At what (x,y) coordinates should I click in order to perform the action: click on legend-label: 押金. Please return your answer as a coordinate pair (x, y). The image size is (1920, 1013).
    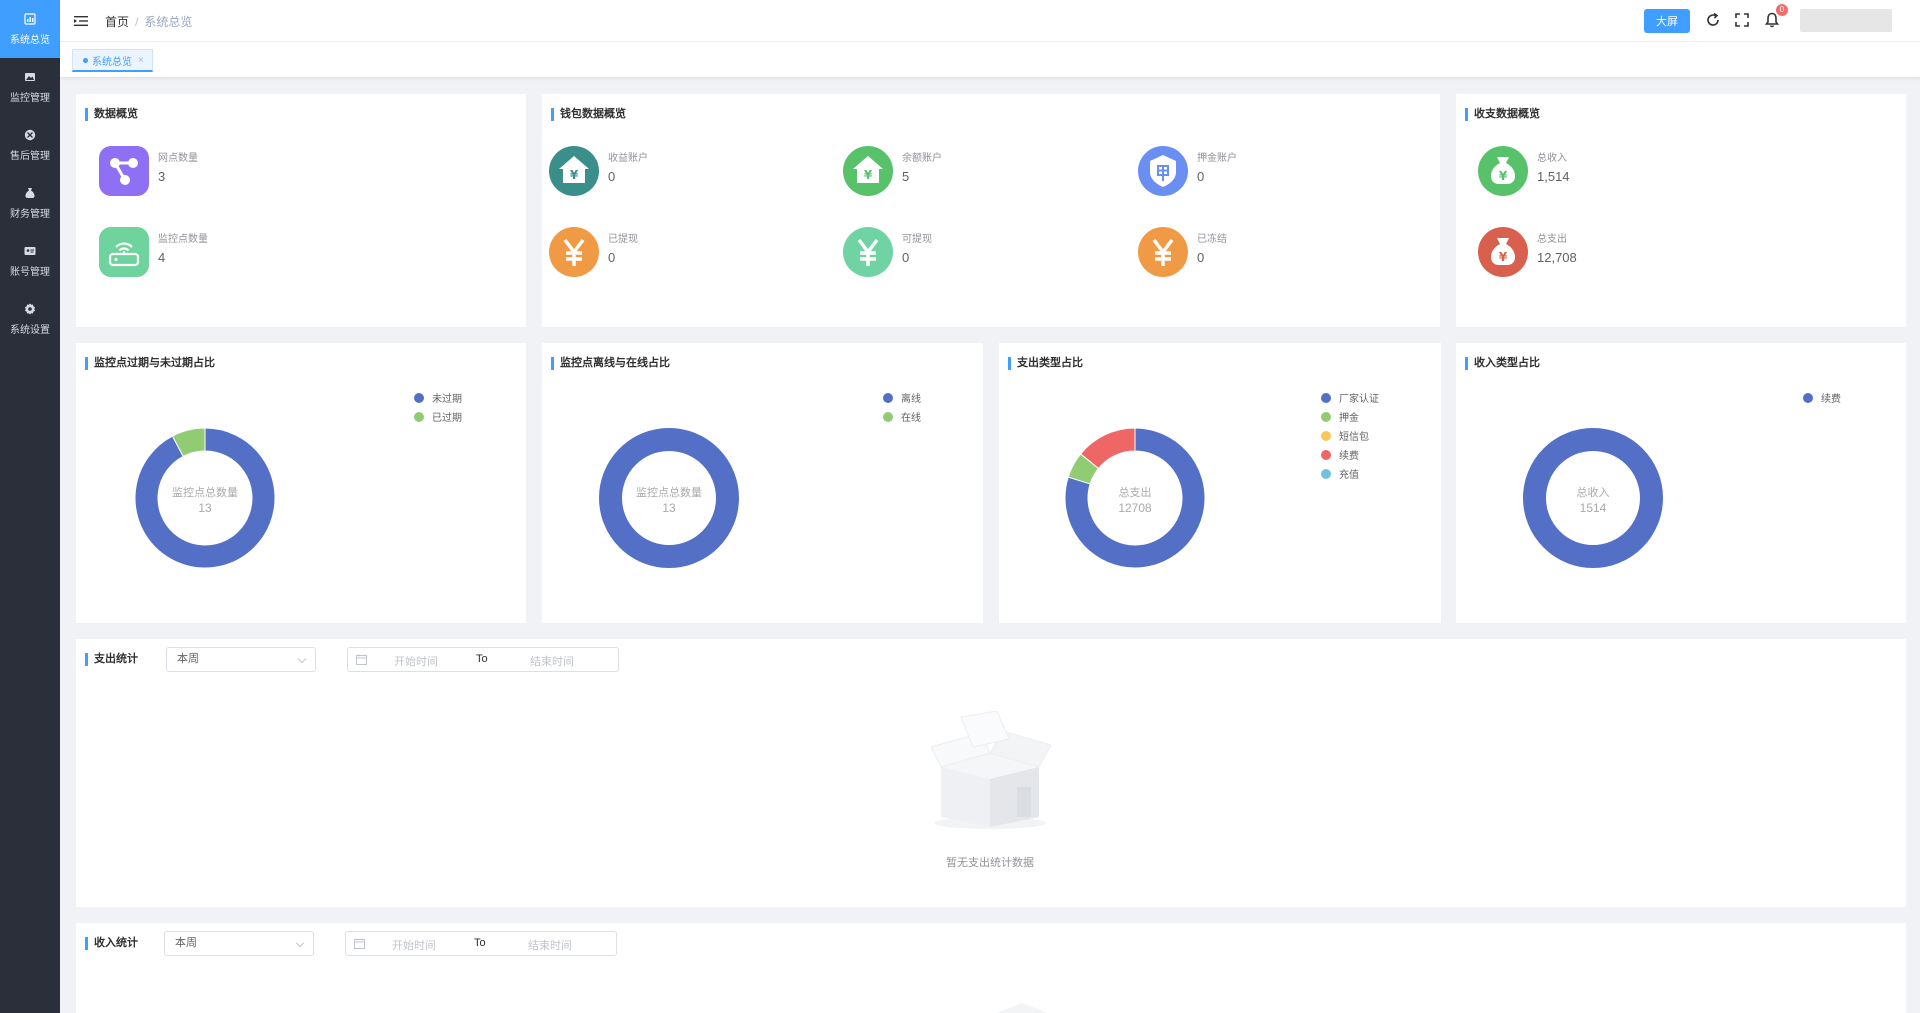
    Looking at the image, I should click on (1349, 418).